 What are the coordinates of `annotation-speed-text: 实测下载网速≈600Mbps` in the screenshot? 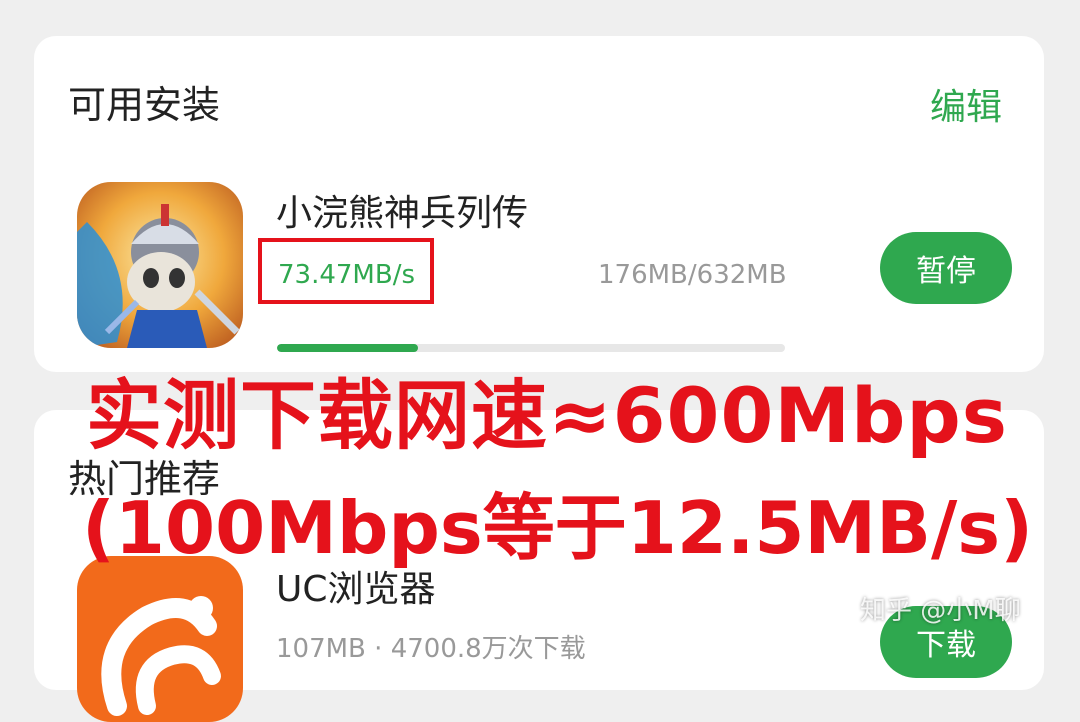 It's located at (547, 415).